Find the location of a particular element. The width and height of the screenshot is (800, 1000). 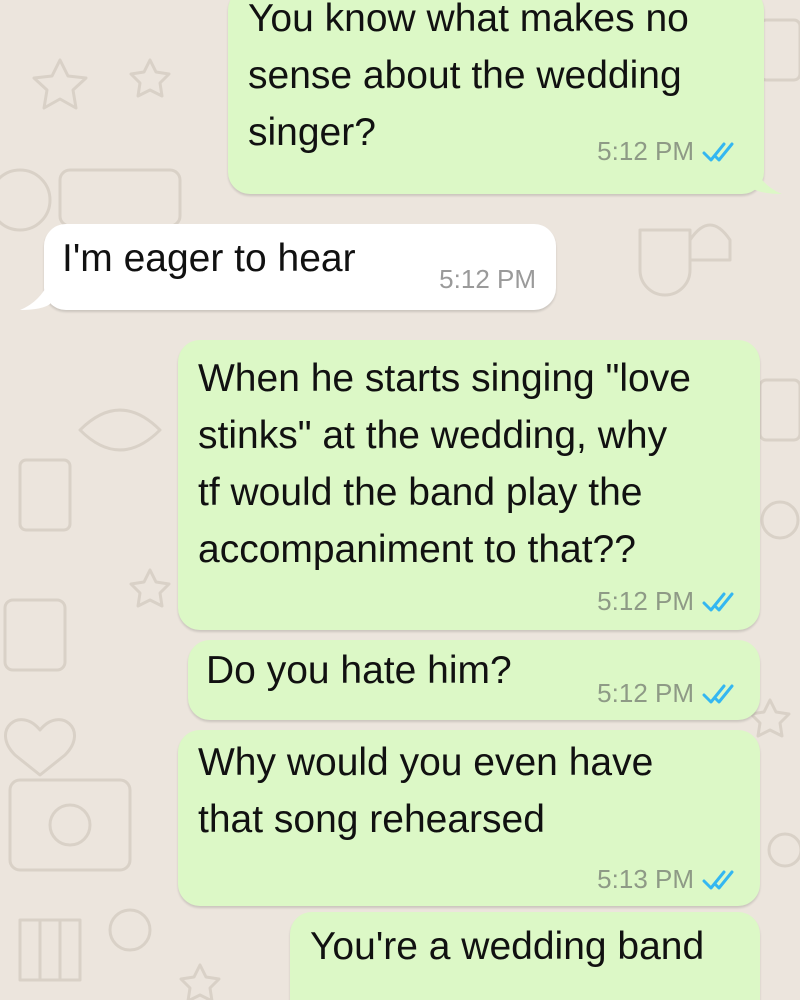

phone-doodle is located at coordinates (70, 825).